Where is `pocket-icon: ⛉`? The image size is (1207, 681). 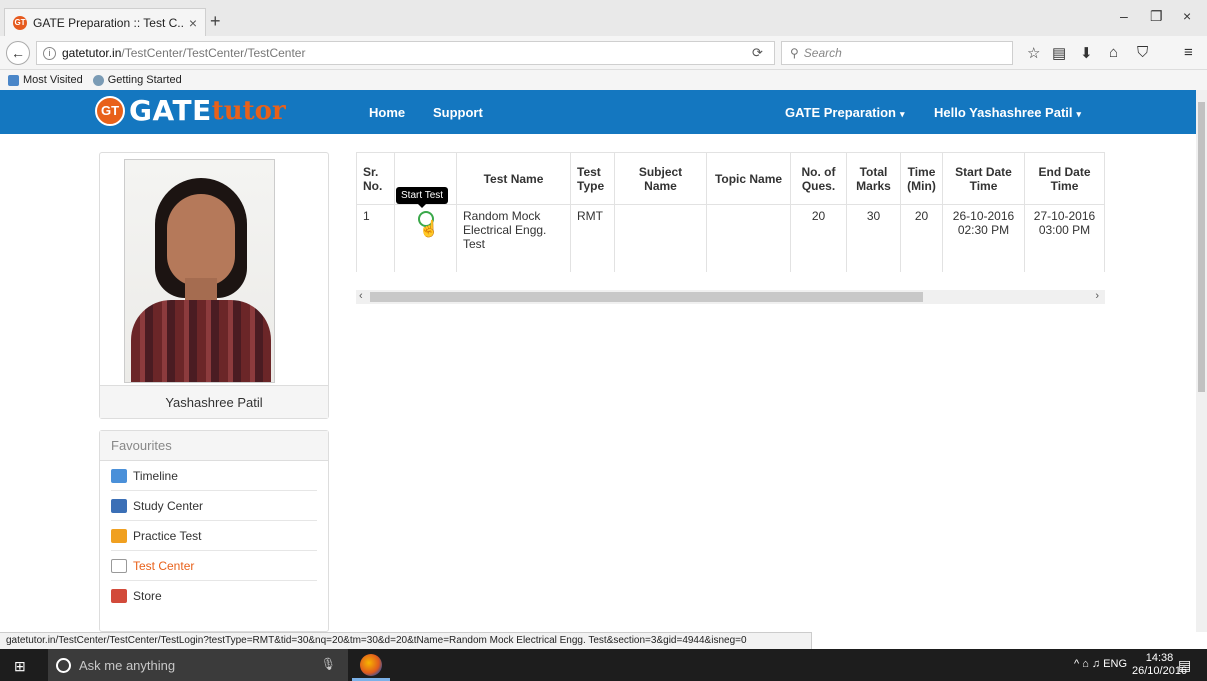
pocket-icon: ⛉ is located at coordinates (1142, 52).